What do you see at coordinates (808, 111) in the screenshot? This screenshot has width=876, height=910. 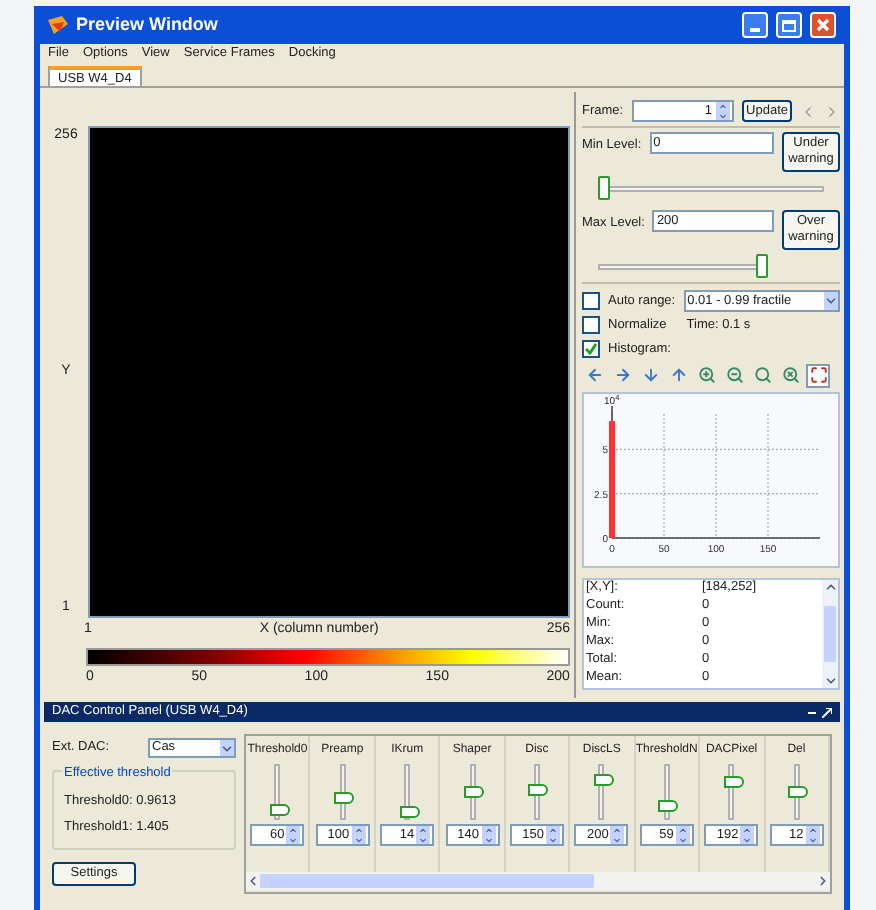 I see `previous-icon` at bounding box center [808, 111].